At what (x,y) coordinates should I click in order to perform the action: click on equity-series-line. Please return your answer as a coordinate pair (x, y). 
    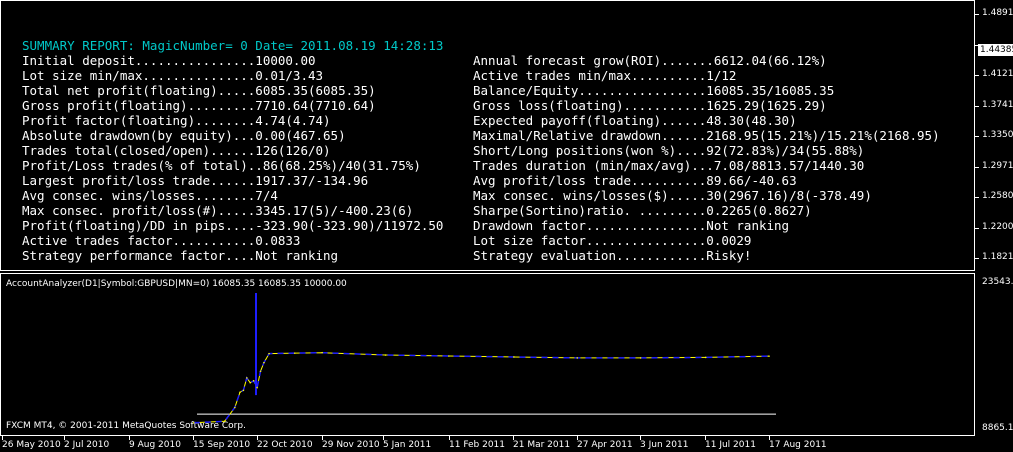
    Looking at the image, I should click on (481, 387).